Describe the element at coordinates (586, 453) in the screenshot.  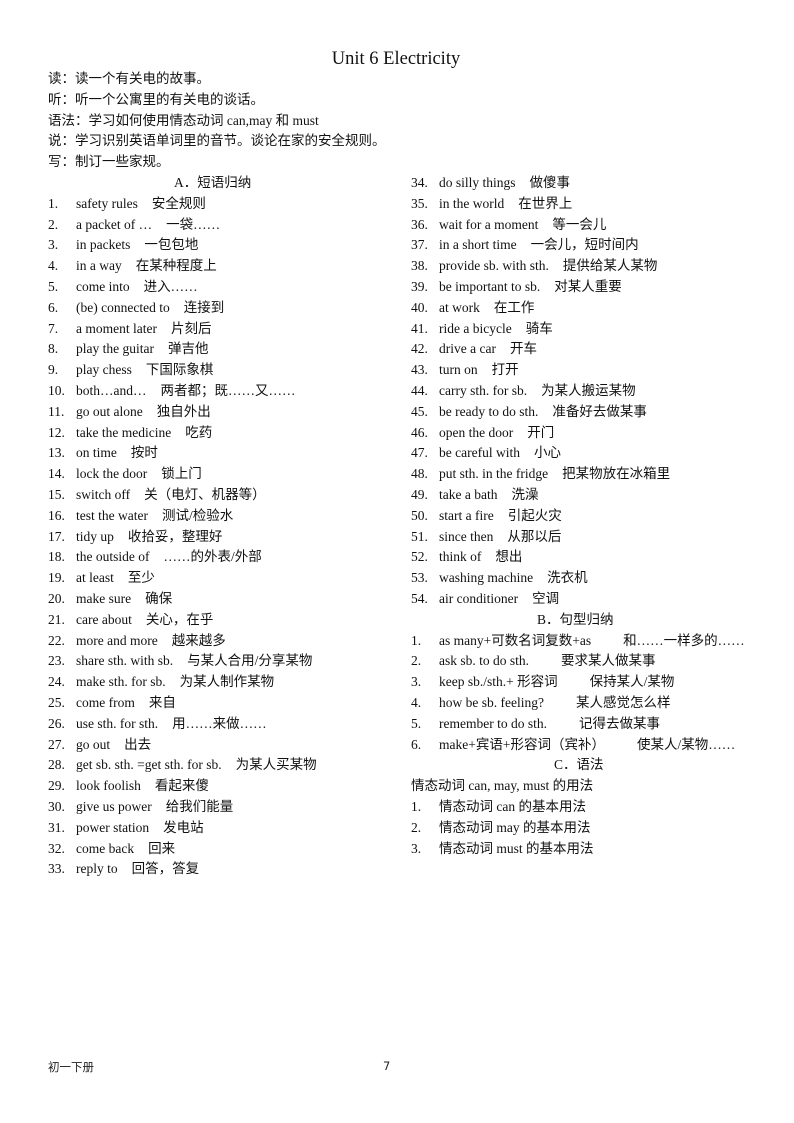
I see `phrase-row: 47. be careful with 小心` at that location.